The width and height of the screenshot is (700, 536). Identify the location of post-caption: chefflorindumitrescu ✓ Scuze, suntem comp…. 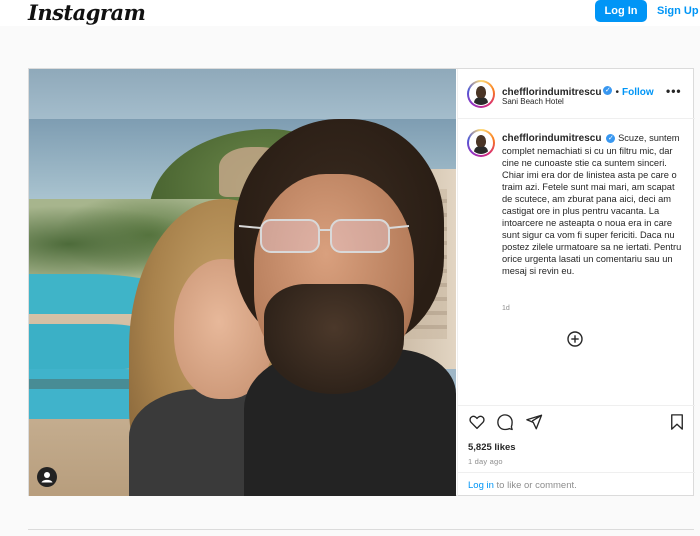
(592, 204).